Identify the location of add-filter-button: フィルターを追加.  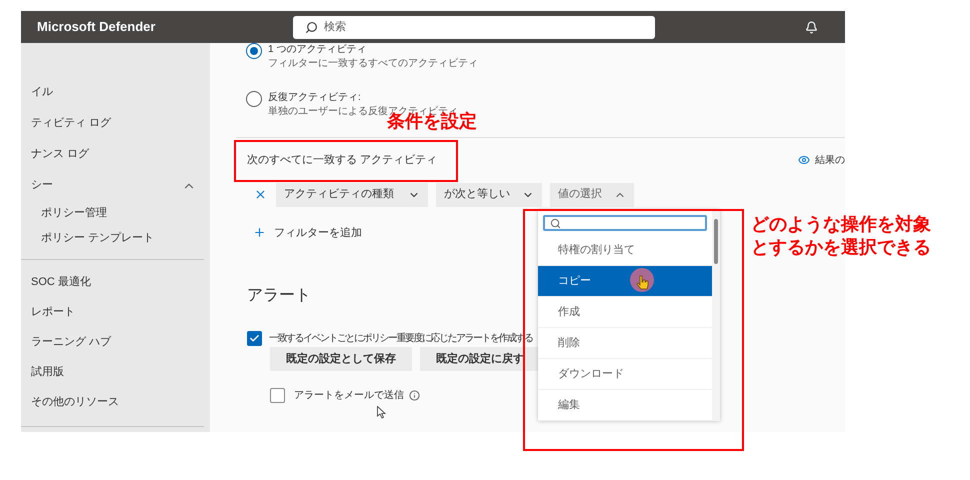
(307, 232).